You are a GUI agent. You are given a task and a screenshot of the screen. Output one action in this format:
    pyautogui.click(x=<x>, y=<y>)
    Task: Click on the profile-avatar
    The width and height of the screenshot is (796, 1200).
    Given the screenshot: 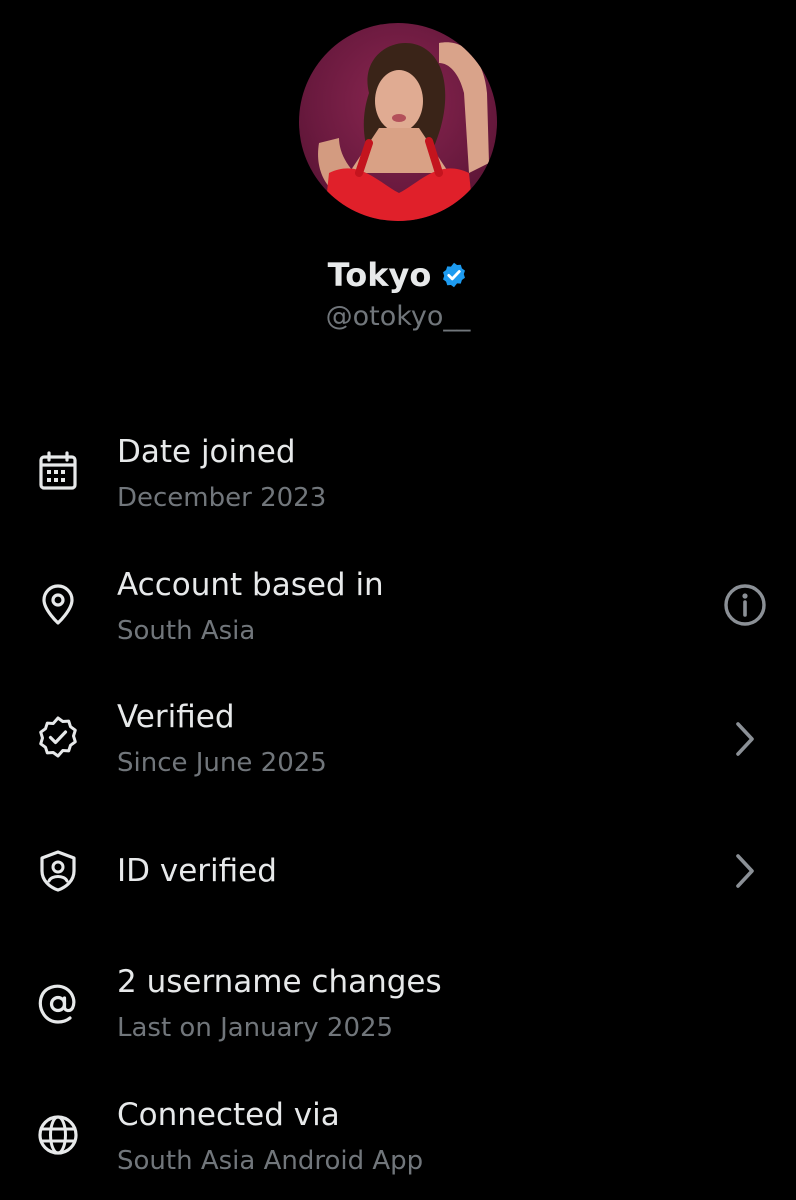 What is the action you would take?
    pyautogui.click(x=398, y=122)
    